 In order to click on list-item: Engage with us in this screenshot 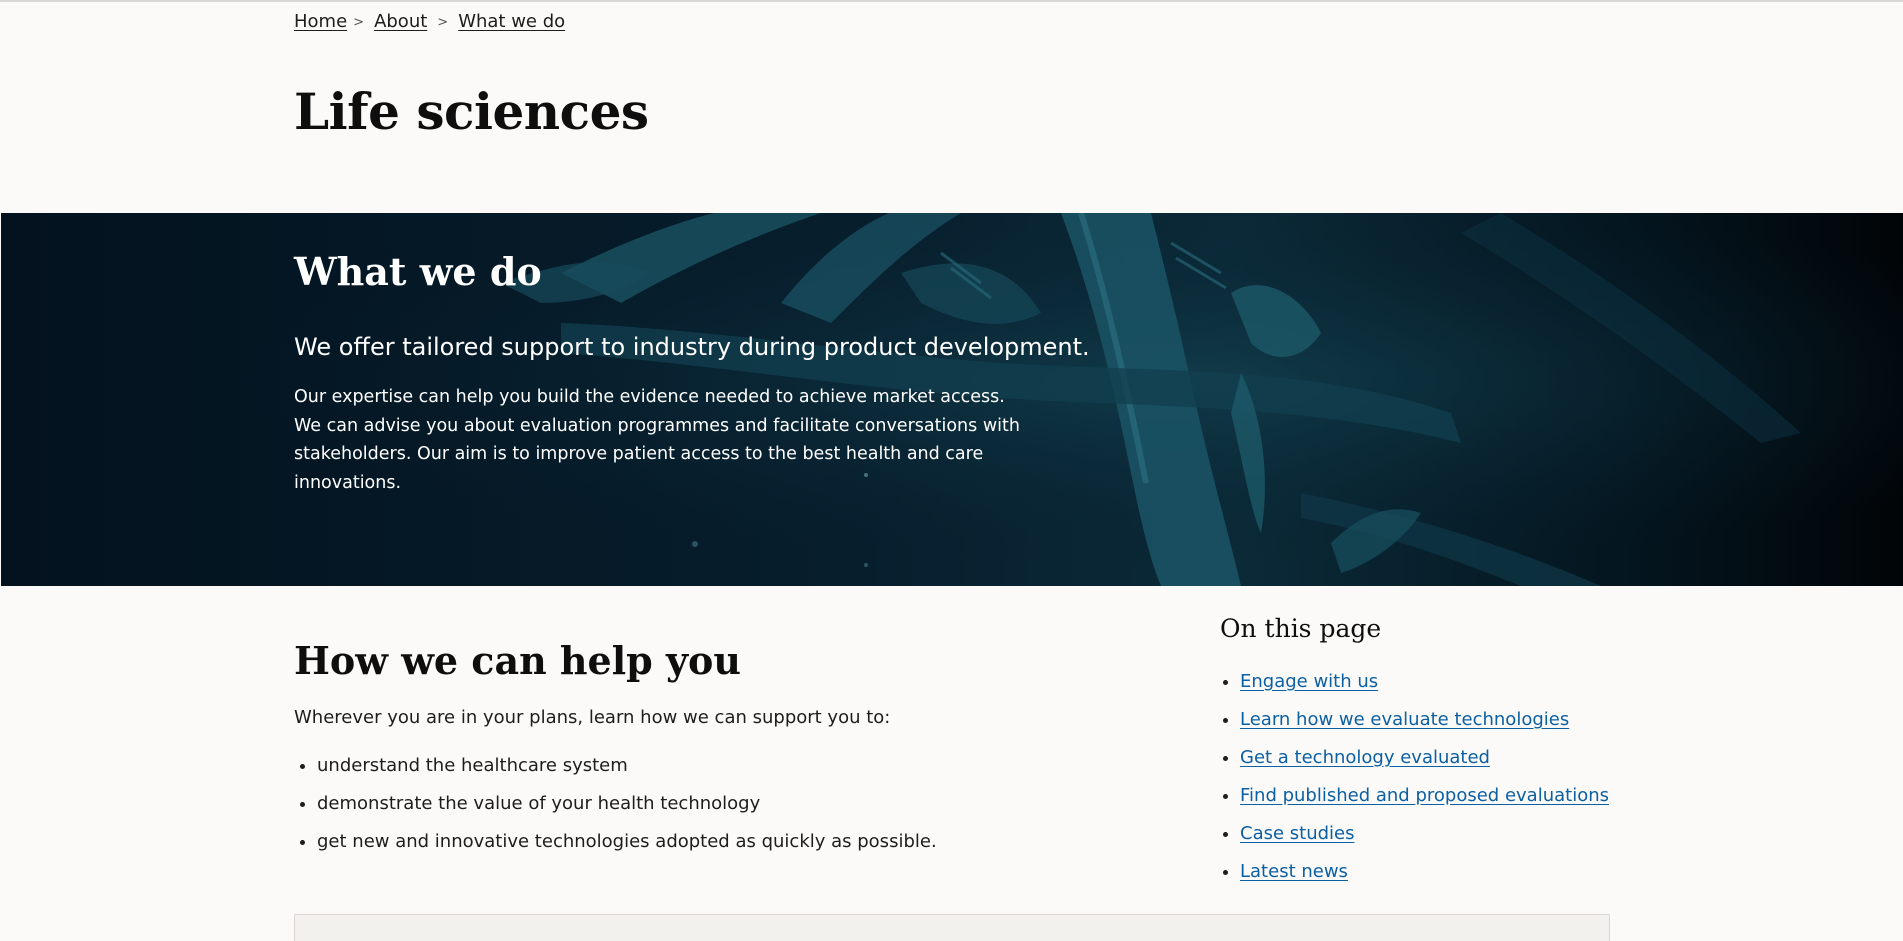, I will do `click(1424, 689)`.